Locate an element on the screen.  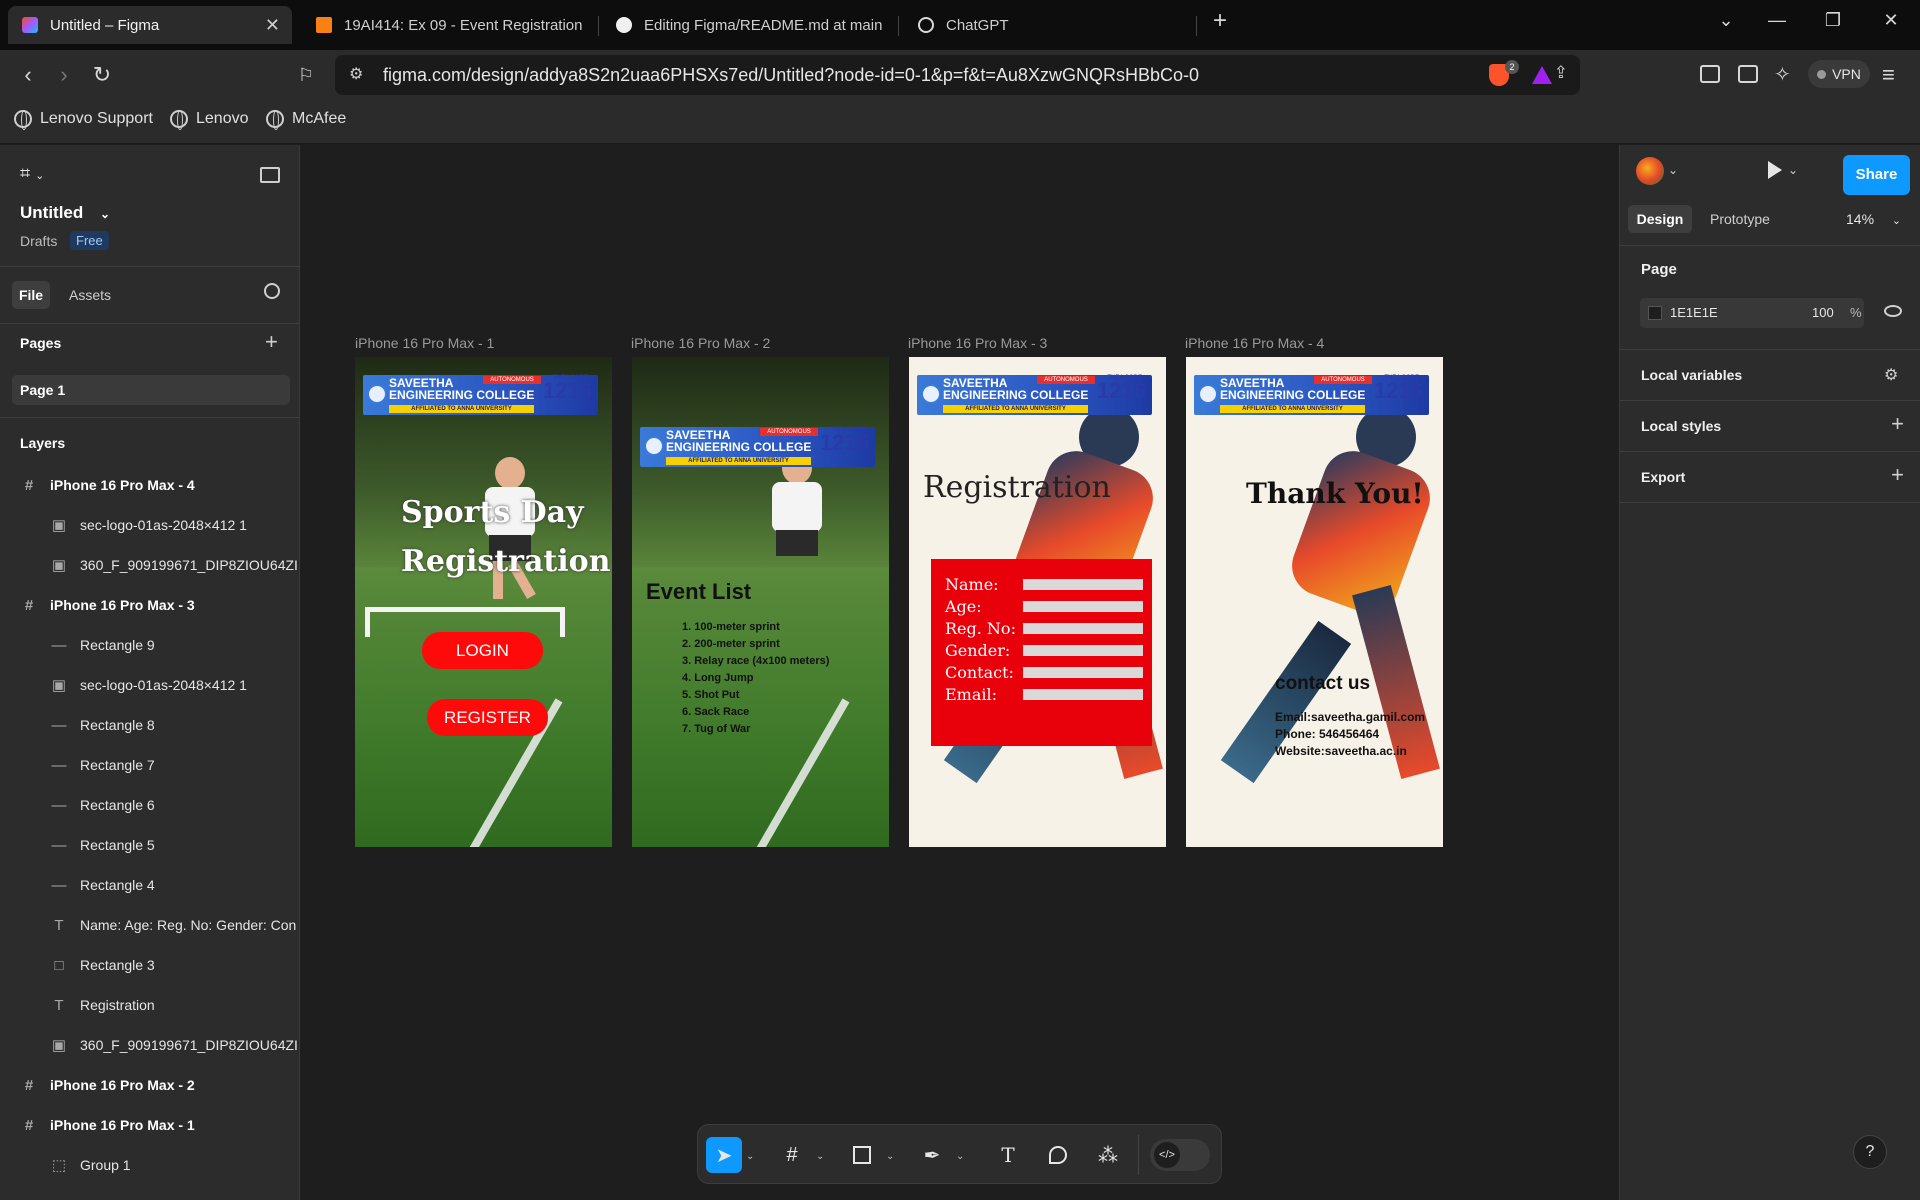
rectangle-tool-icon is located at coordinates (862, 1155).